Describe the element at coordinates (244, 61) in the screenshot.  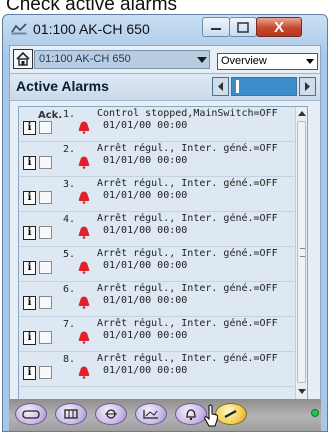
I see `view-select-value: Overview` at that location.